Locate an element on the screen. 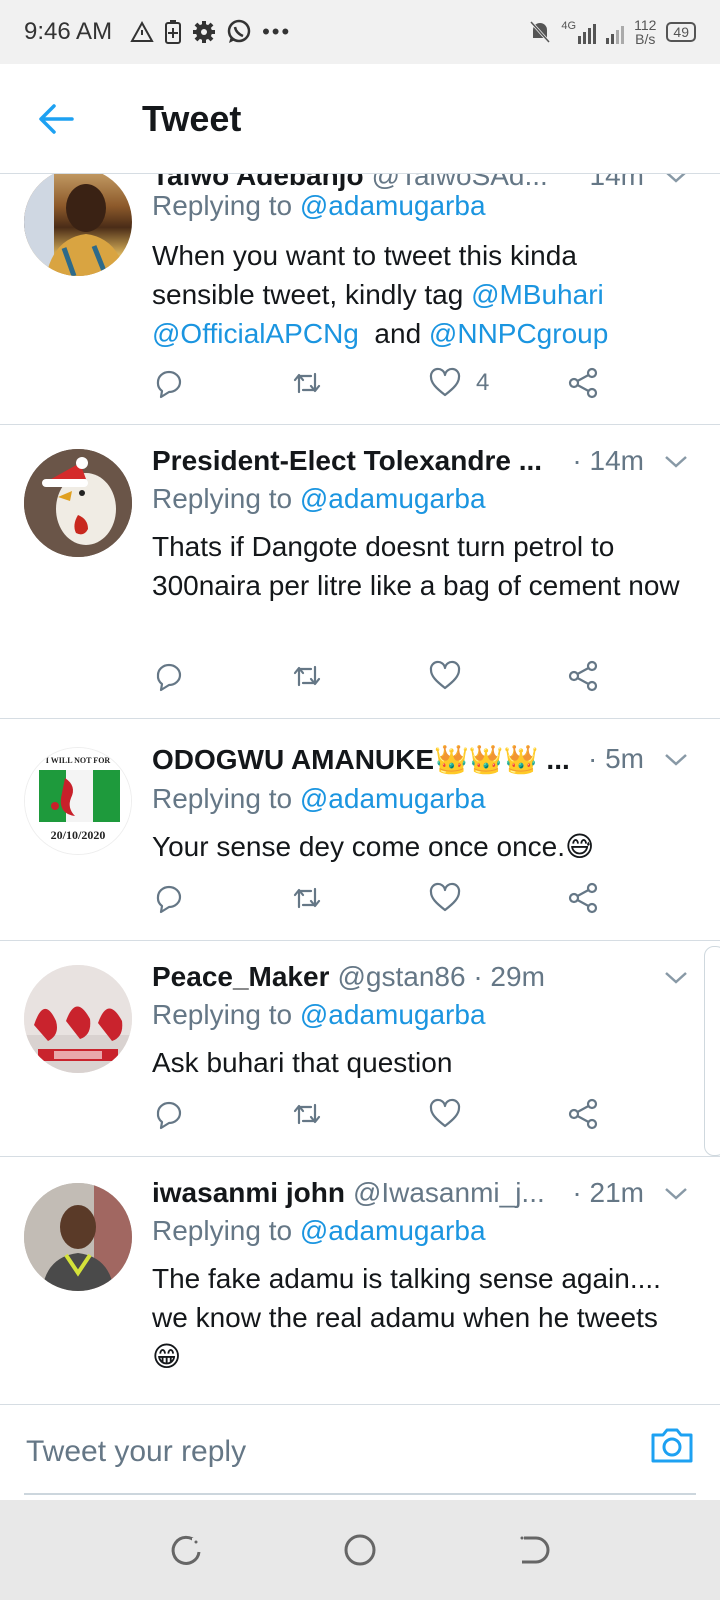 This screenshot has height=1600, width=720. tweet-author-name: iwasanmi john is located at coordinates (248, 1193).